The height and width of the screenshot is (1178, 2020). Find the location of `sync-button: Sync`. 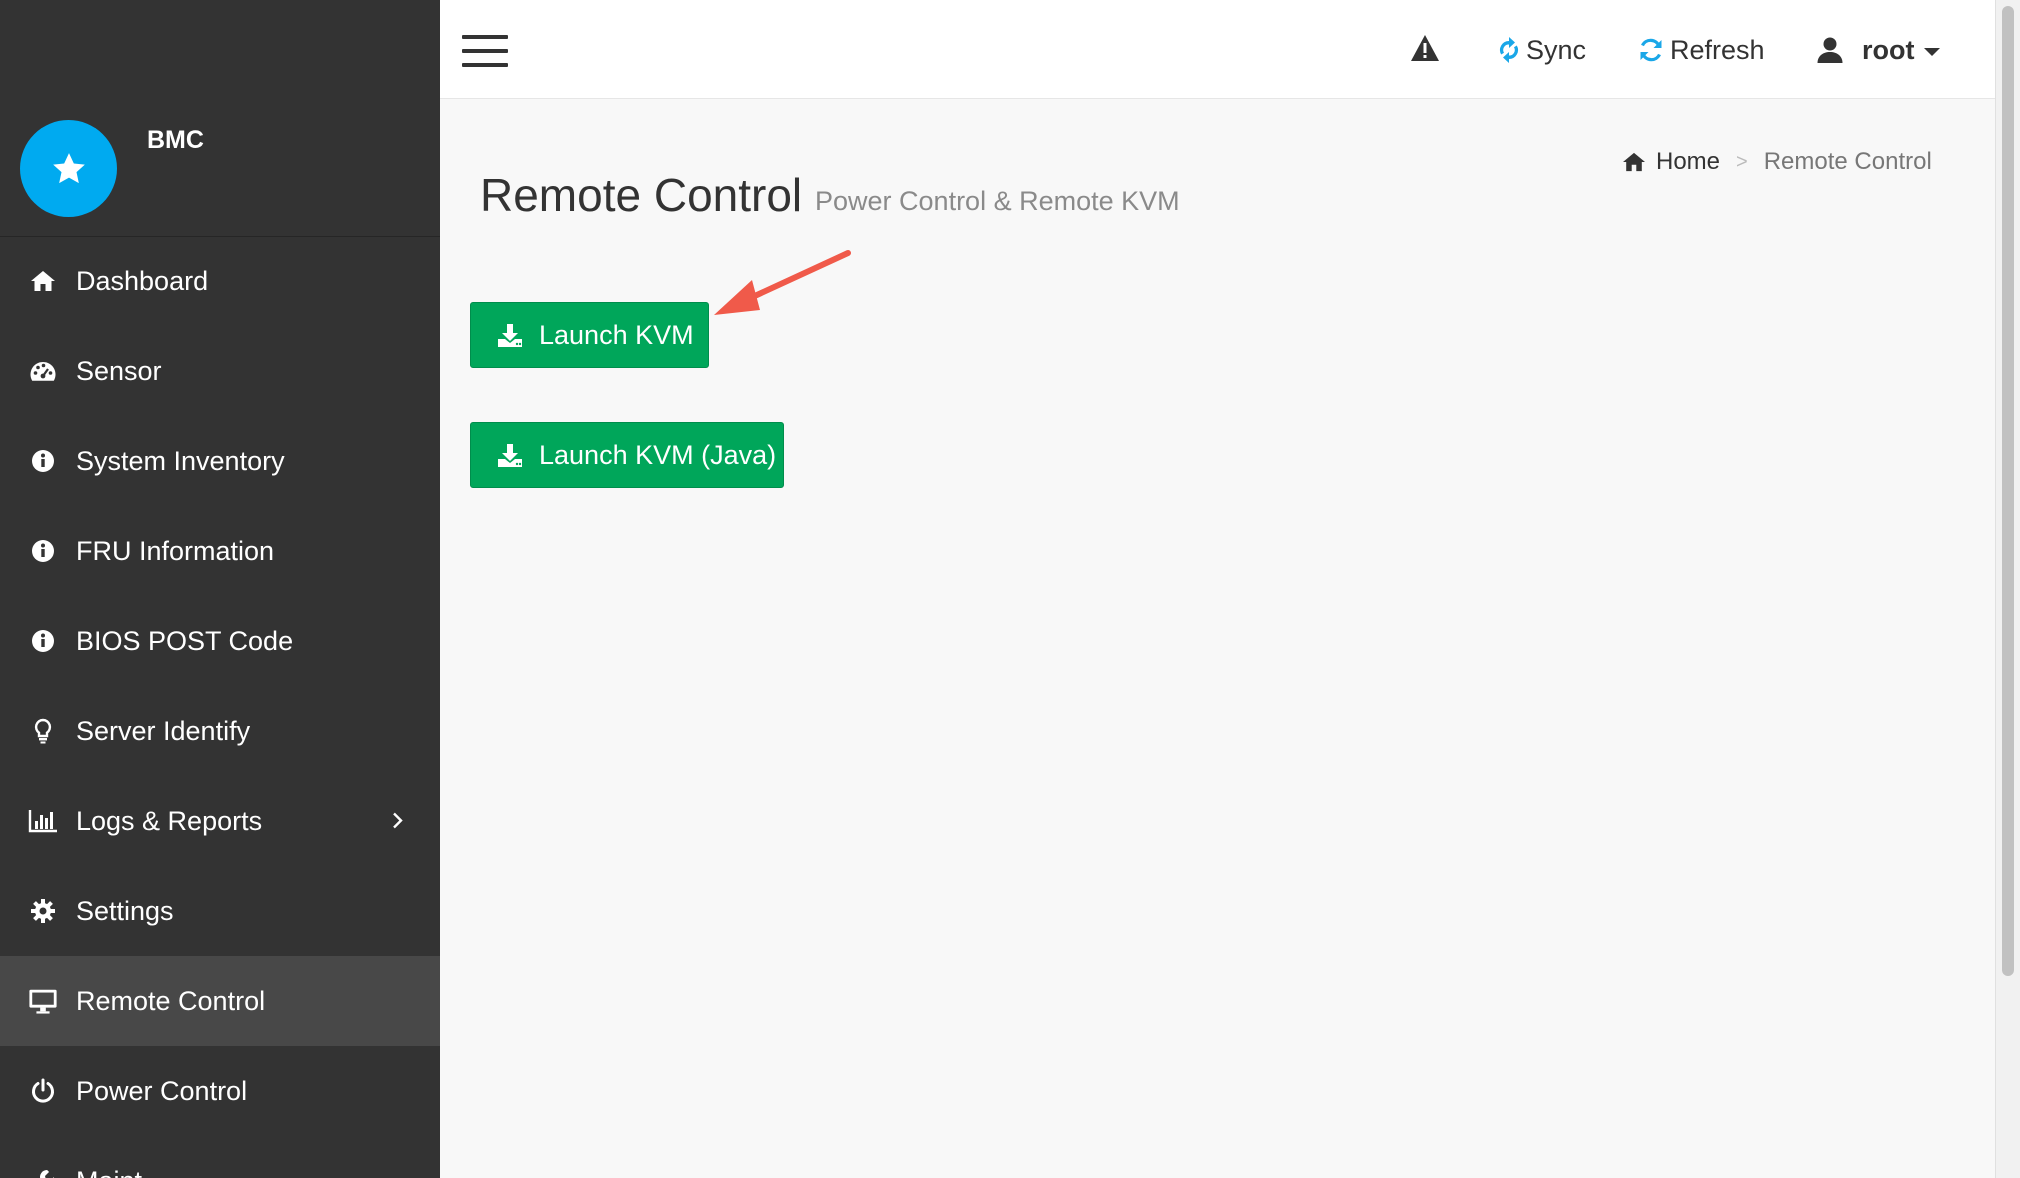

sync-button: Sync is located at coordinates (1542, 50).